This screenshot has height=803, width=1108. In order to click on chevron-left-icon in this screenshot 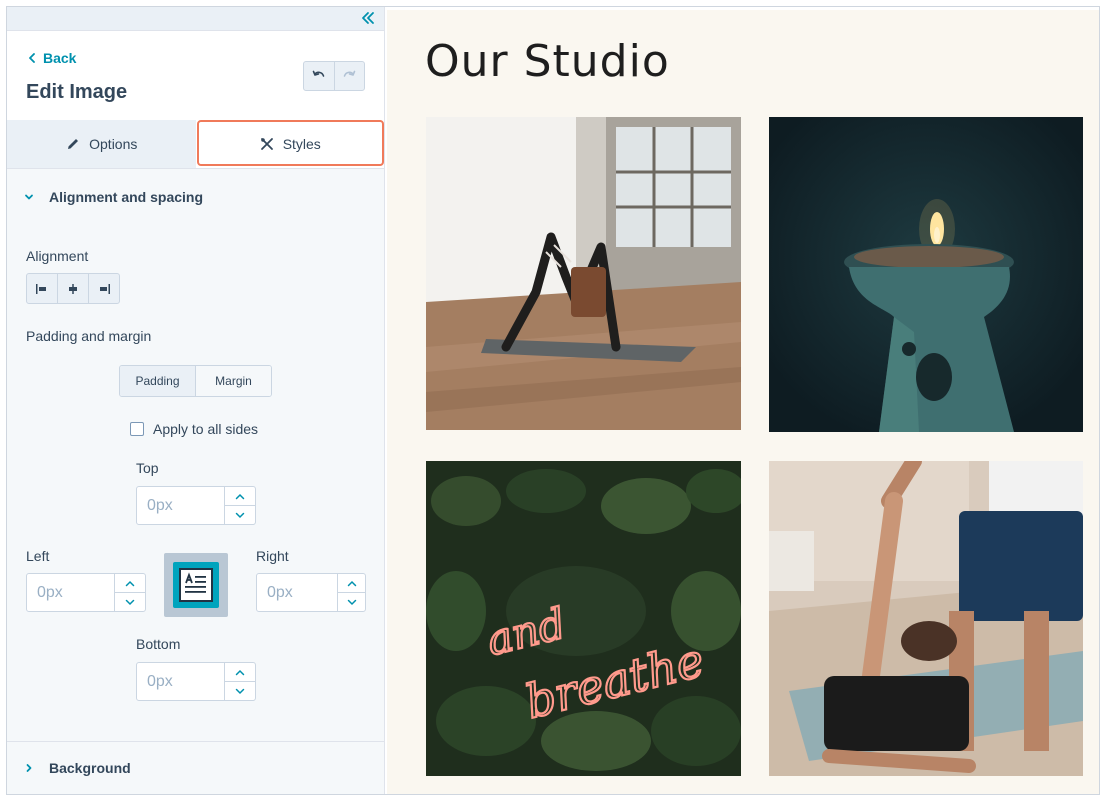, I will do `click(32, 58)`.